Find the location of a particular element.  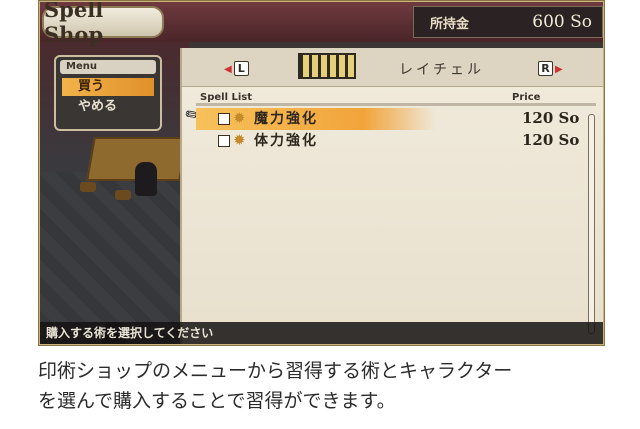

header-divider is located at coordinates (396, 104).